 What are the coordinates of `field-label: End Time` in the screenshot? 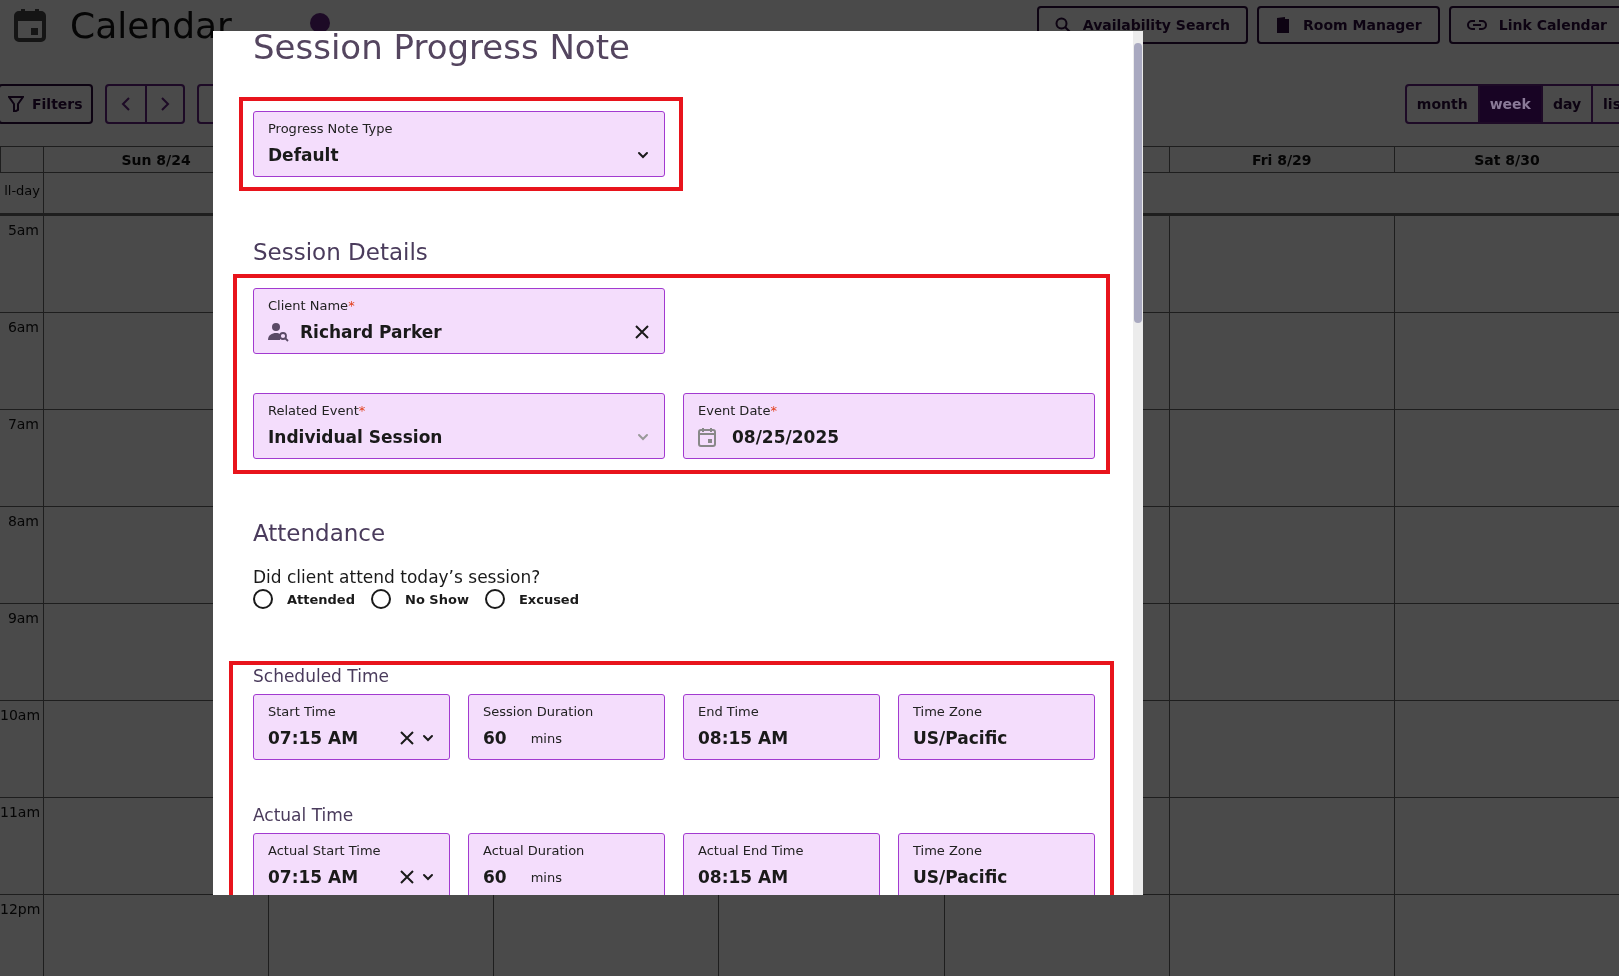 It's located at (729, 712).